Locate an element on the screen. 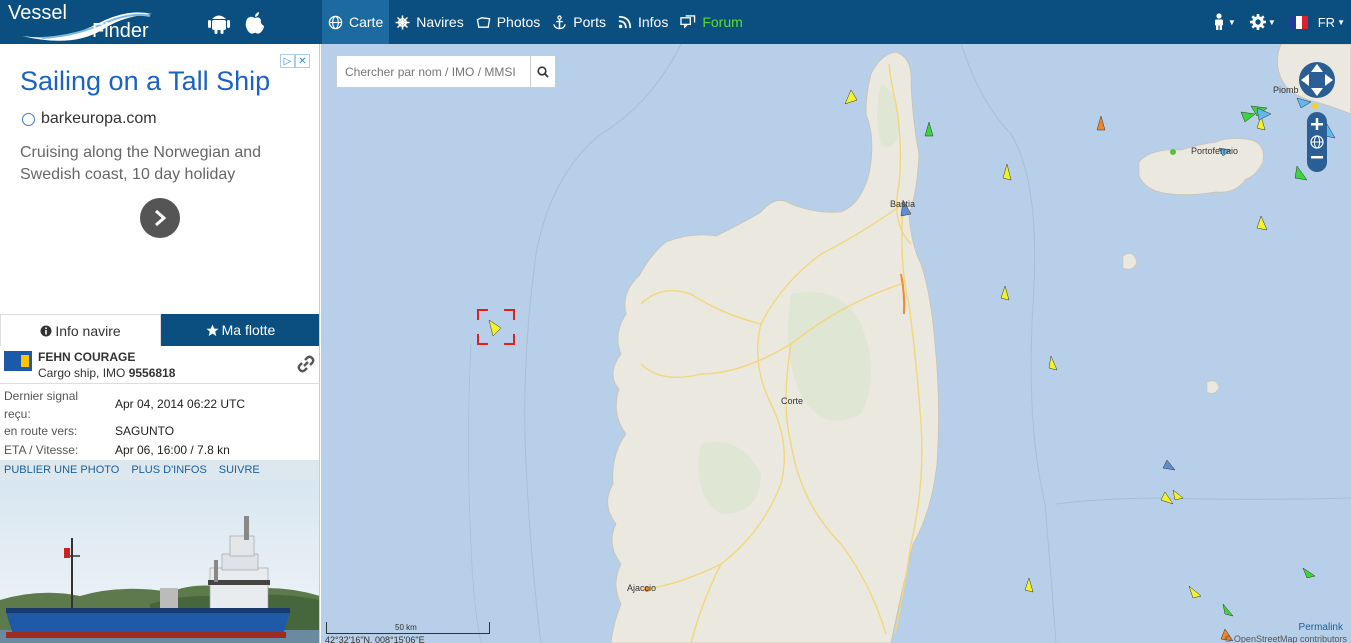  info-label: en route vers: is located at coordinates (41, 431).